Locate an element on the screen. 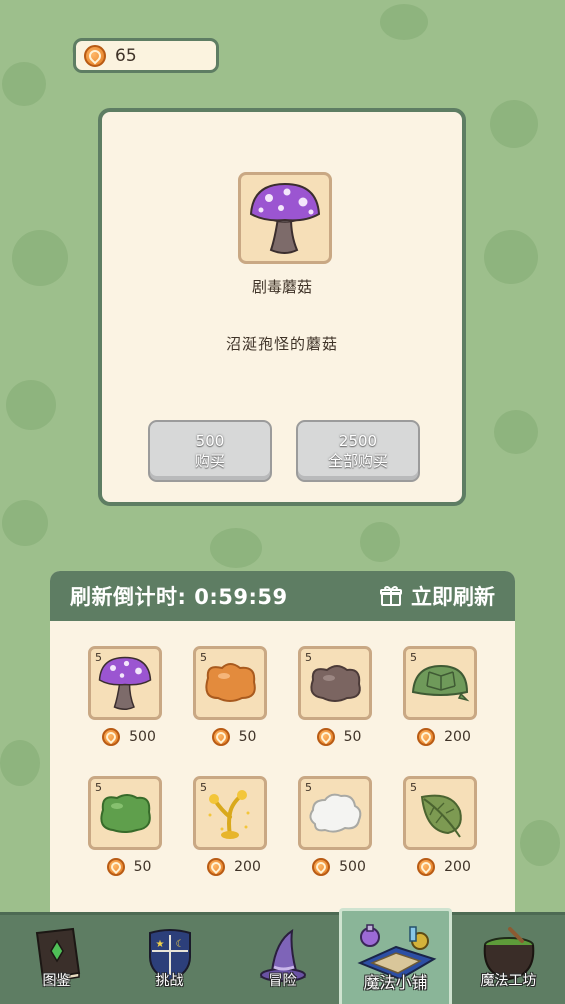 The height and width of the screenshot is (1004, 565). refresh-countdown: 刷新倒计时: 0:59:59 is located at coordinates (179, 597).